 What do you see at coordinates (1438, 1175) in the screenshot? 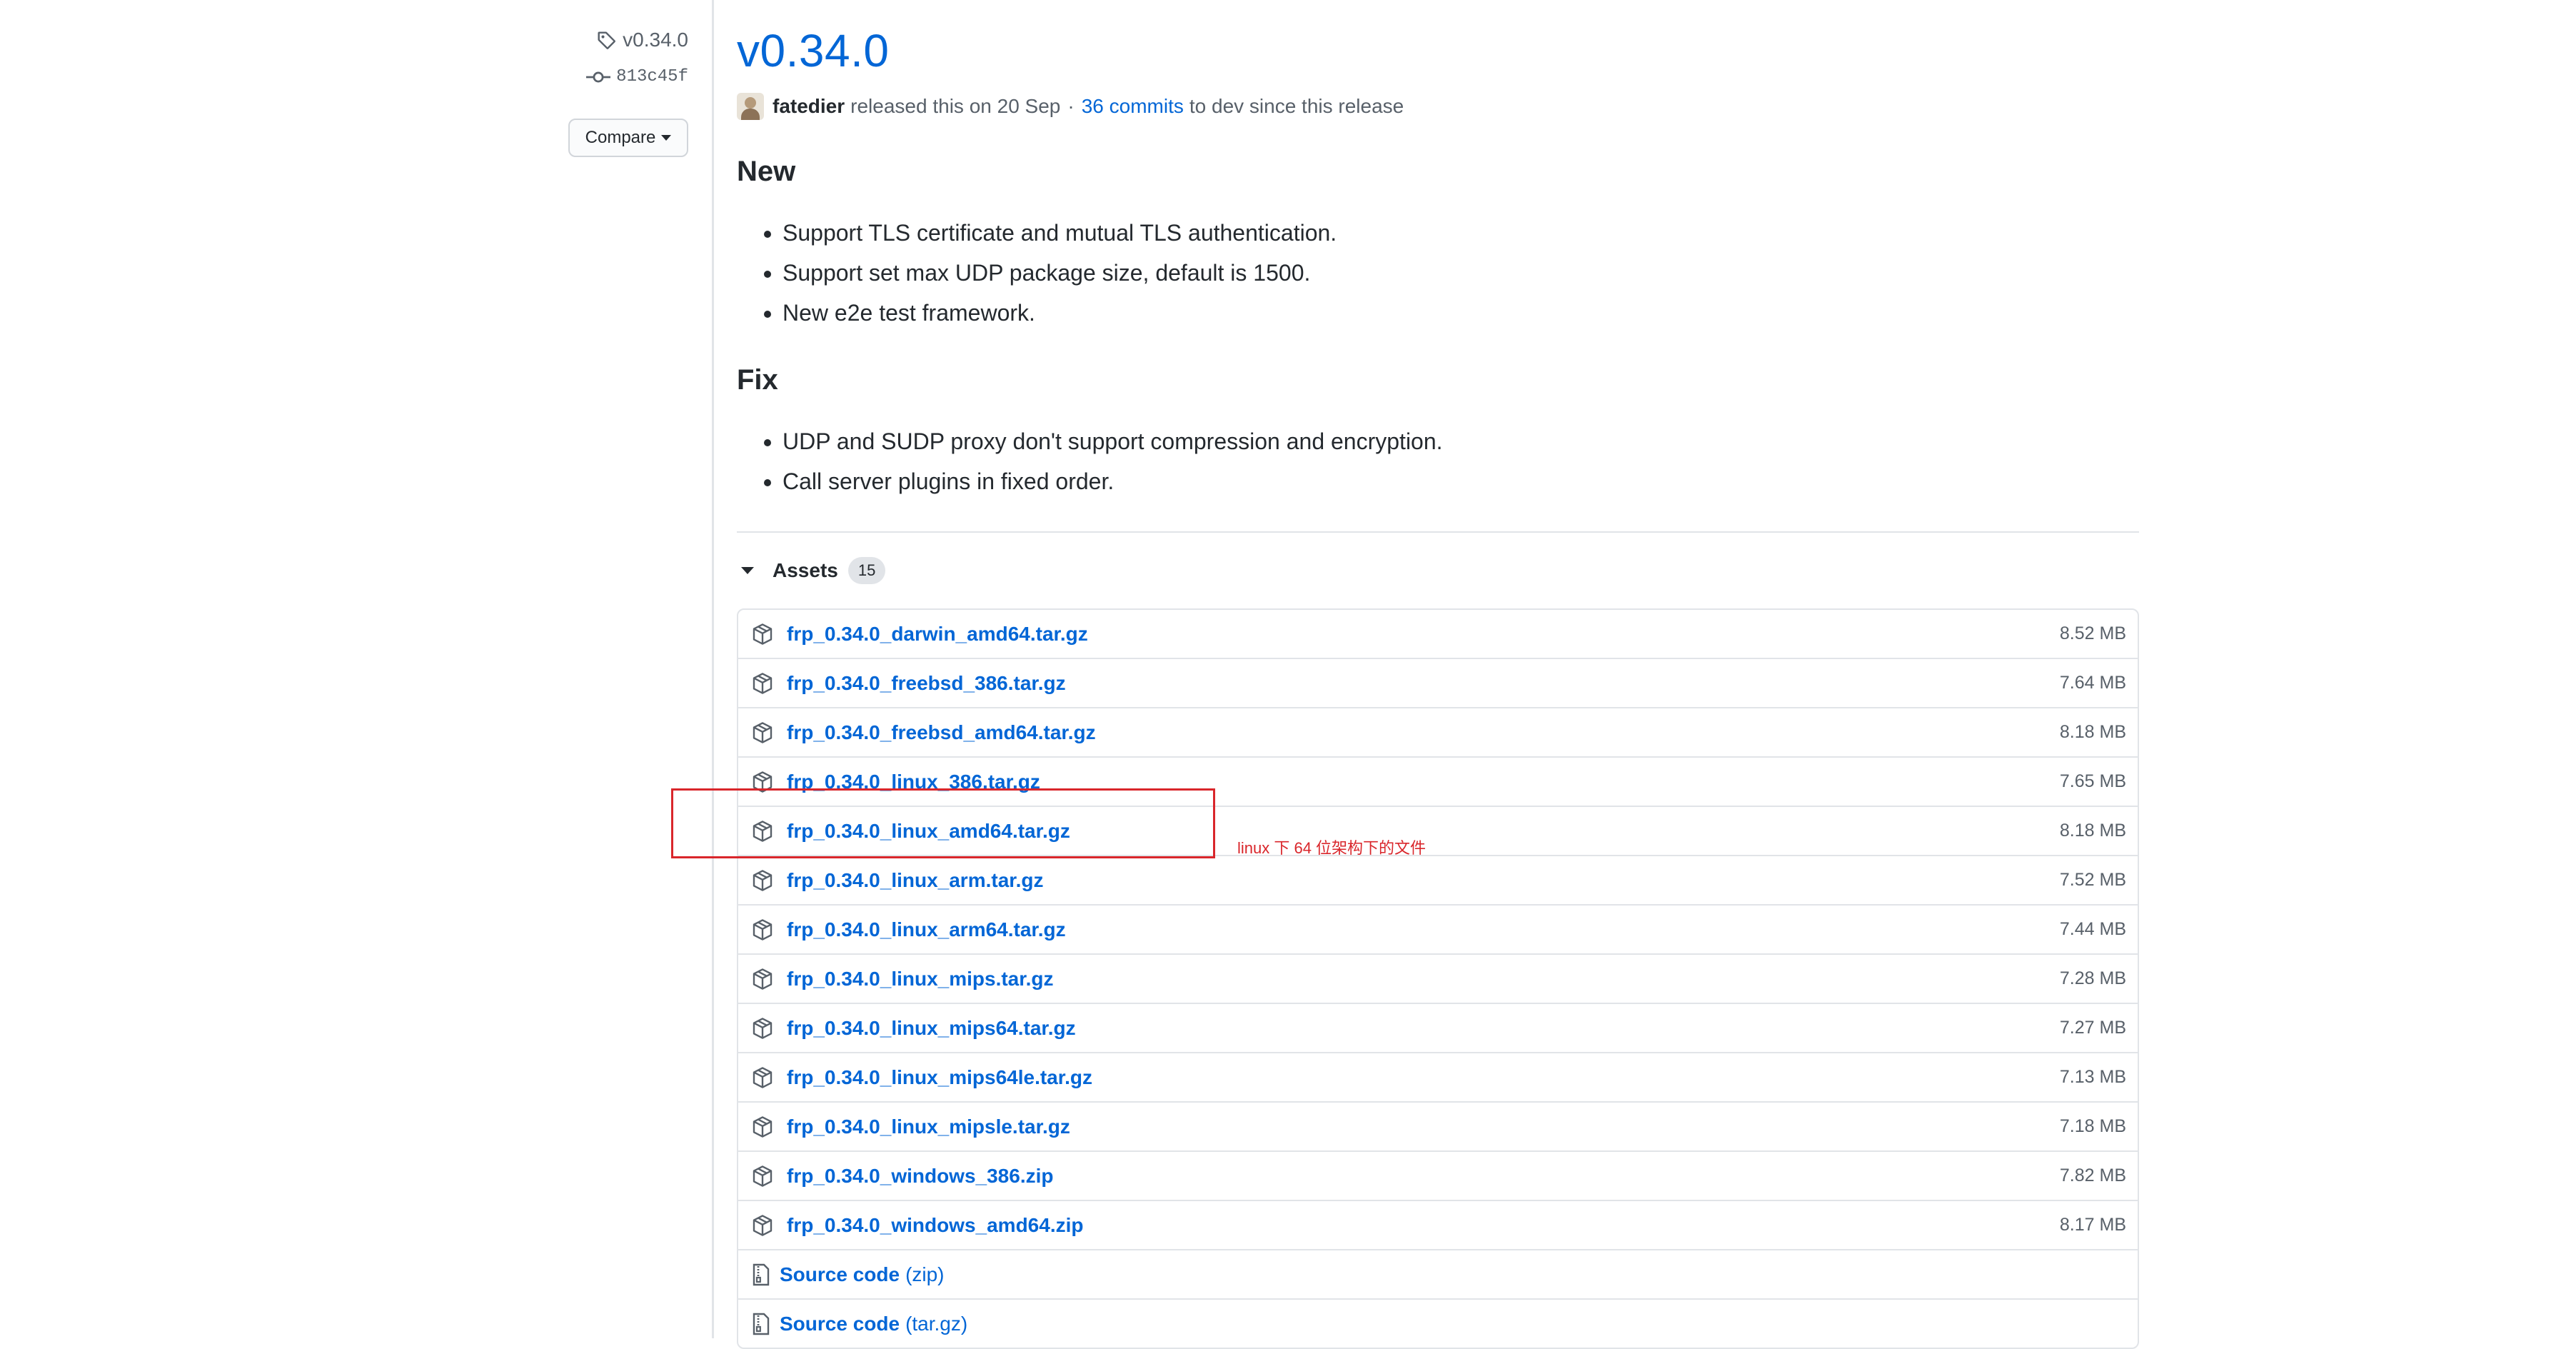
I see `asset-row: frp_0.34.0_windows_386.zip 7.82 MB` at bounding box center [1438, 1175].